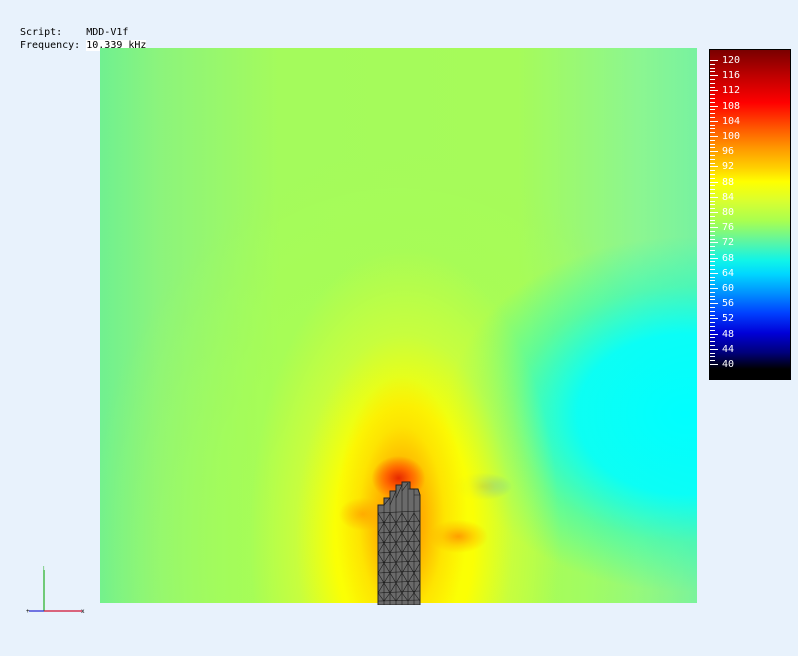 This screenshot has width=798, height=656. What do you see at coordinates (750, 121) in the screenshot?
I see `legend-tick-label: 104` at bounding box center [750, 121].